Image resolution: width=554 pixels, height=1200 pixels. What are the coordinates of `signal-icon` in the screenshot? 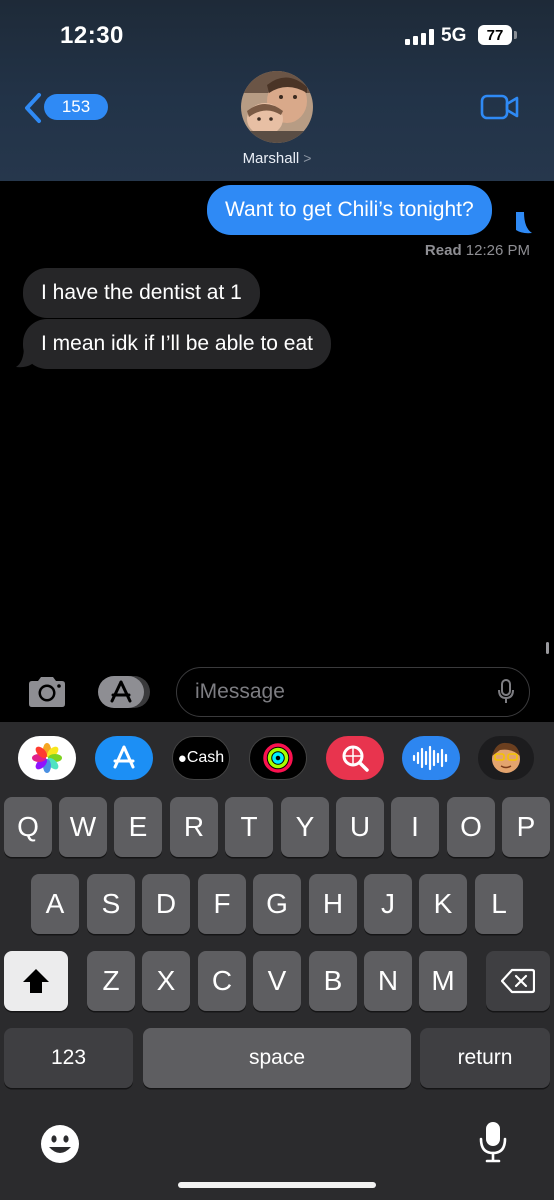 It's located at (419, 37).